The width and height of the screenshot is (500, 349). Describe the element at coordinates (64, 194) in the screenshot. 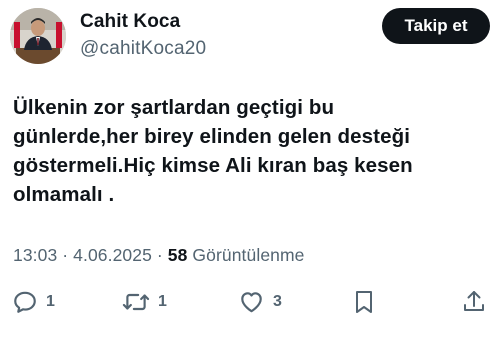

I see `tweet-text-line: olmamalı .` at that location.